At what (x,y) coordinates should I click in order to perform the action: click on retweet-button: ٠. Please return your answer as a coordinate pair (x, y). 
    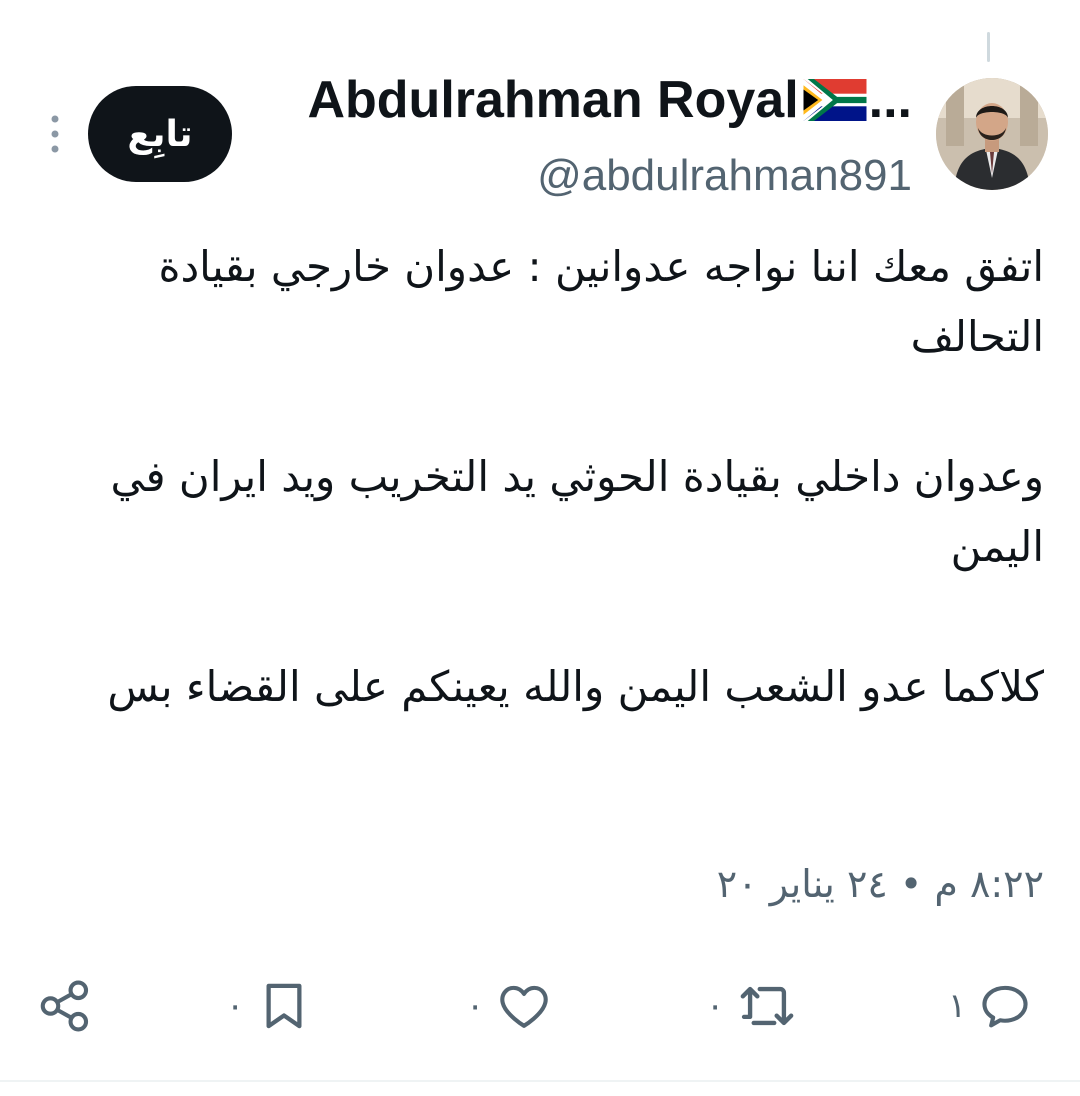
    Looking at the image, I should click on (753, 1006).